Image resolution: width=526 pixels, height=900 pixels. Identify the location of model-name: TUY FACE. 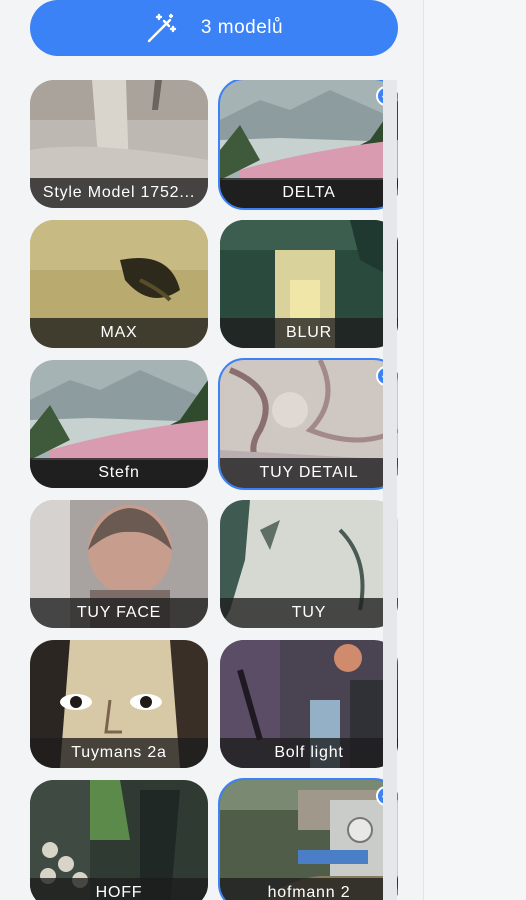
(119, 613).